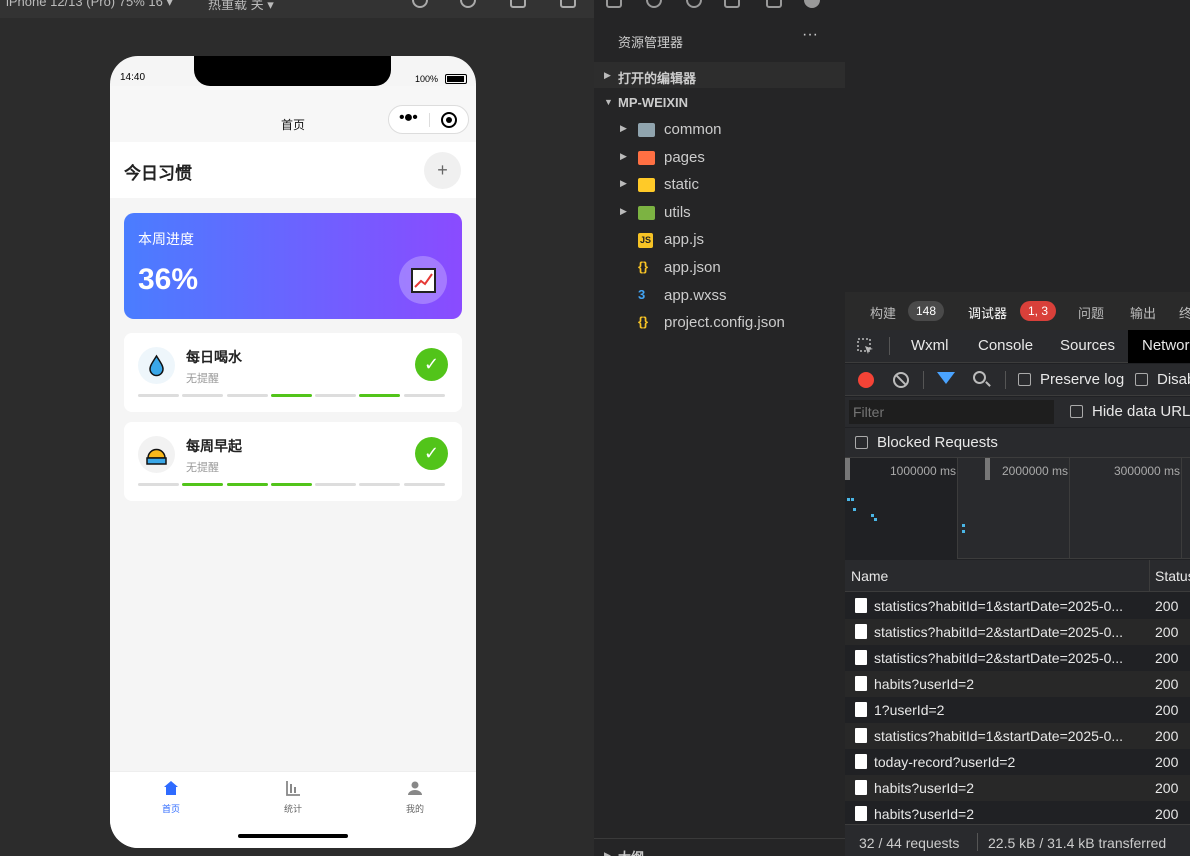  I want to click on filter-input, so click(951, 412).